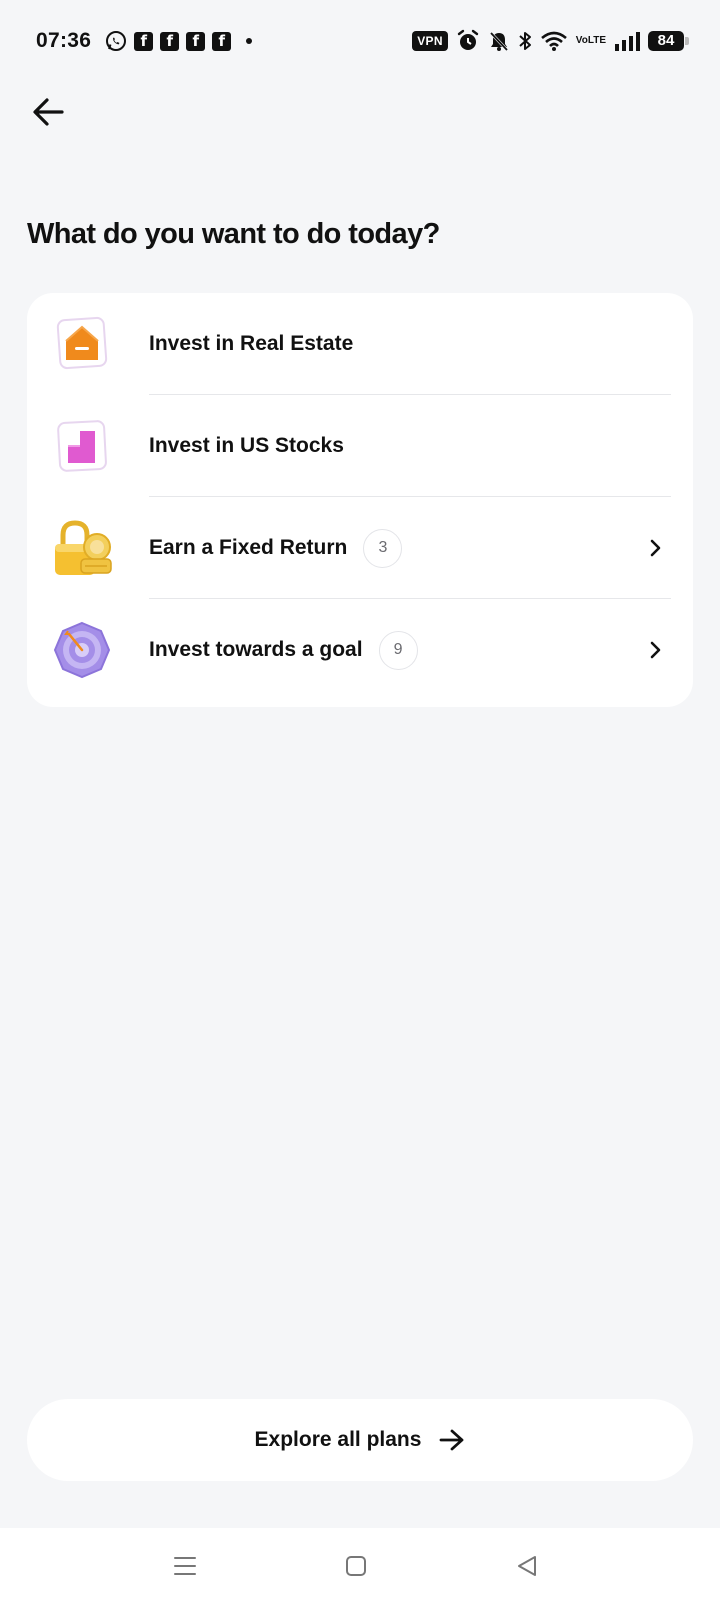  What do you see at coordinates (430, 41) in the screenshot?
I see `vpn-badge: VPN` at bounding box center [430, 41].